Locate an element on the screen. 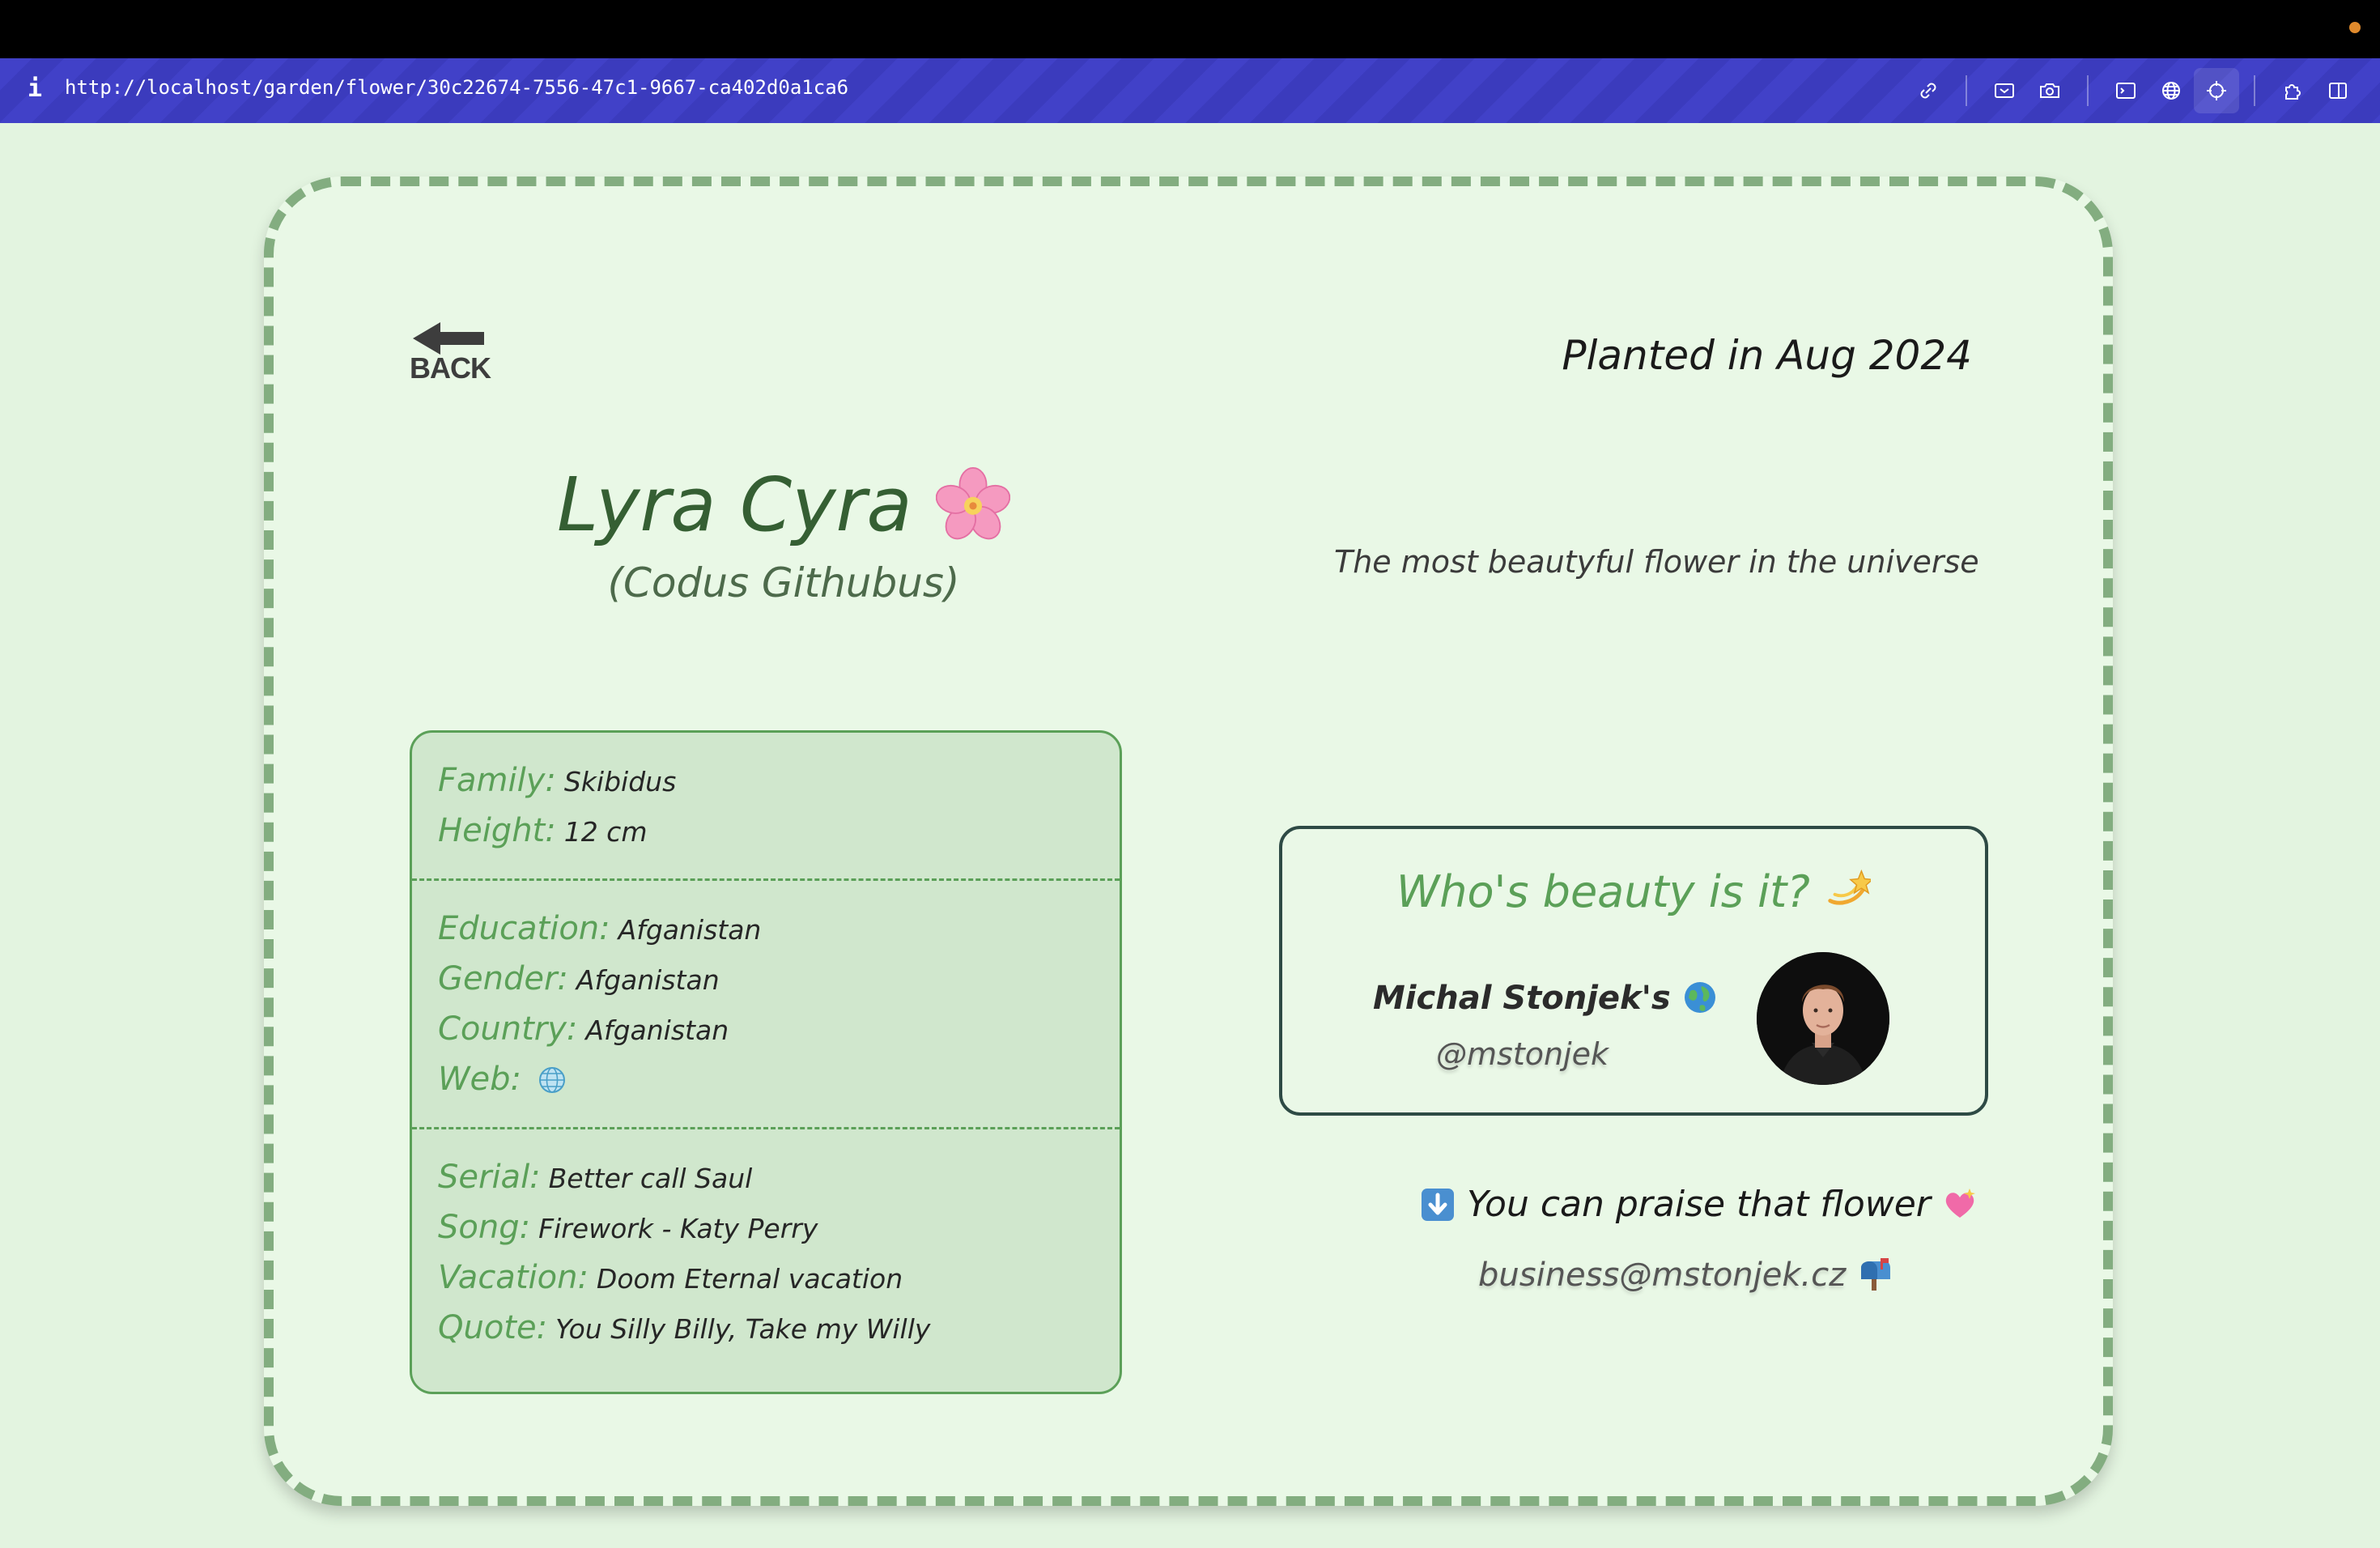 The height and width of the screenshot is (1548, 2380). avatar is located at coordinates (1823, 1018).